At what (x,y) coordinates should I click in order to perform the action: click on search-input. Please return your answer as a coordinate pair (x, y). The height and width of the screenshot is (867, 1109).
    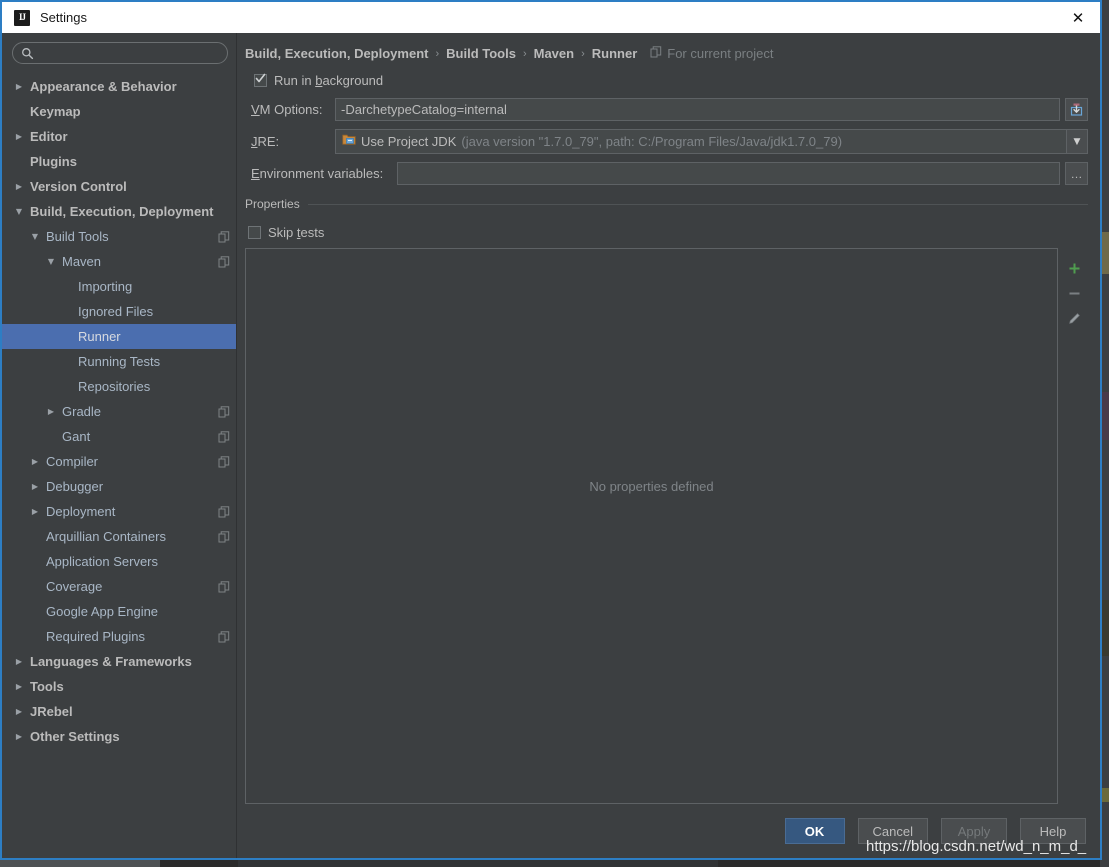
    Looking at the image, I should click on (130, 53).